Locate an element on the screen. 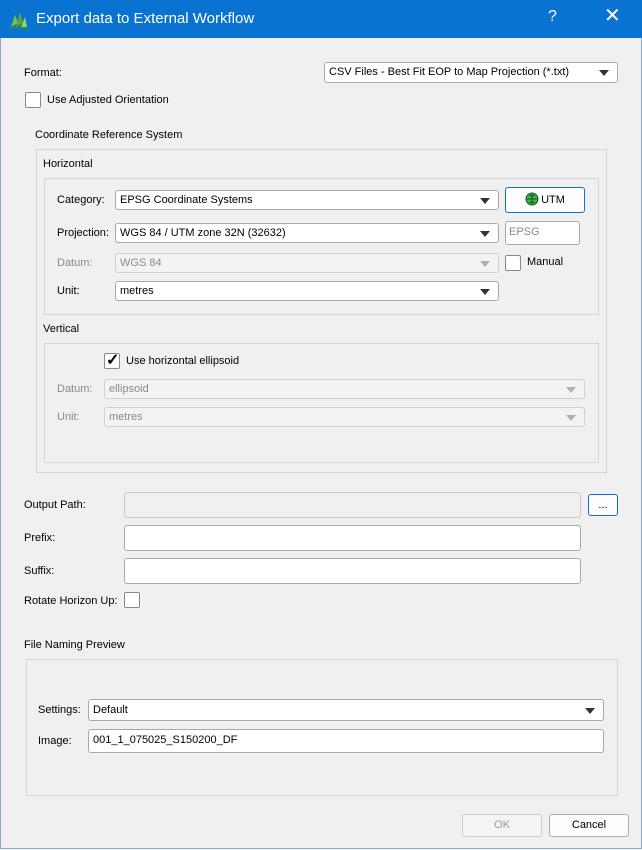  output-path-input is located at coordinates (352, 505).